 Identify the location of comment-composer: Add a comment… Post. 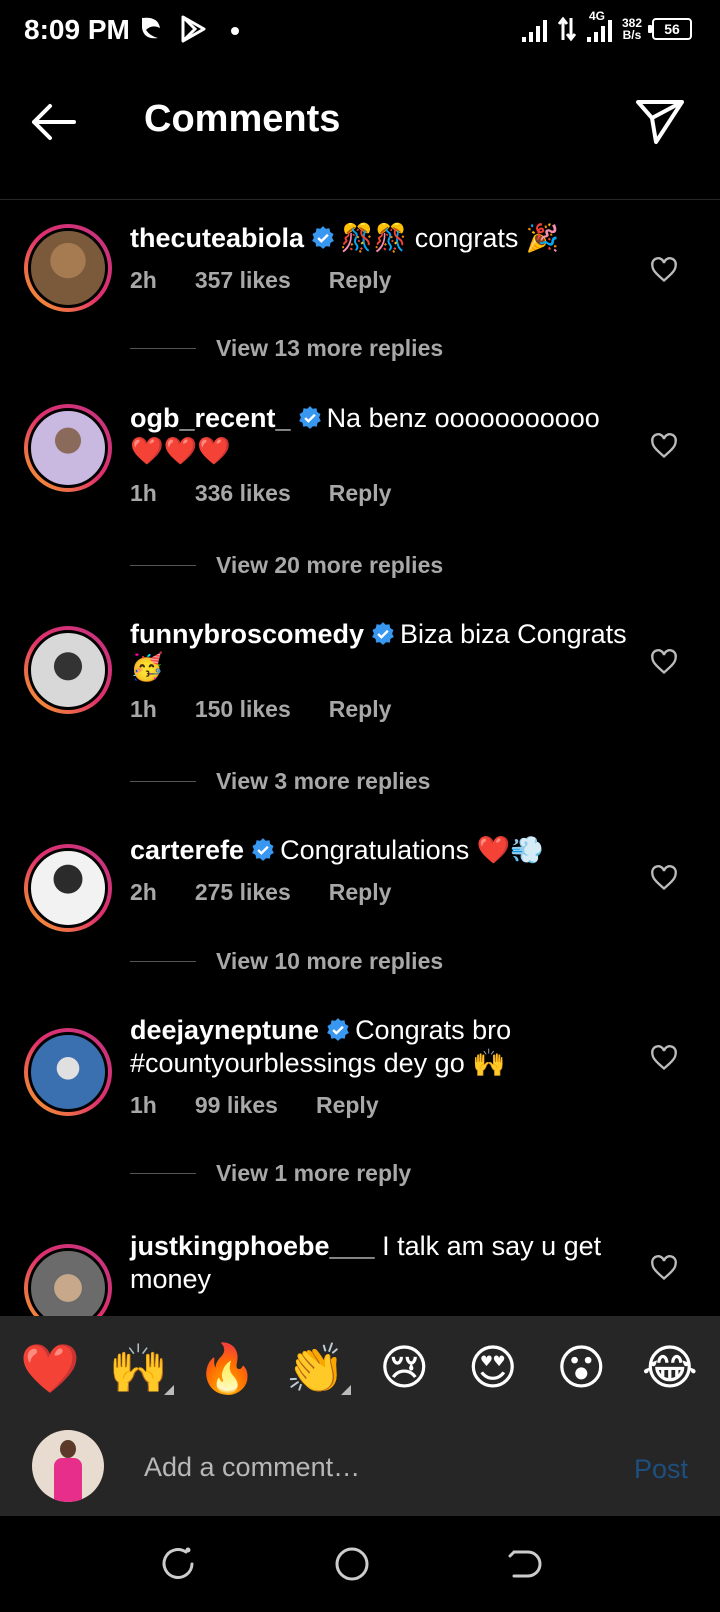
(360, 1468).